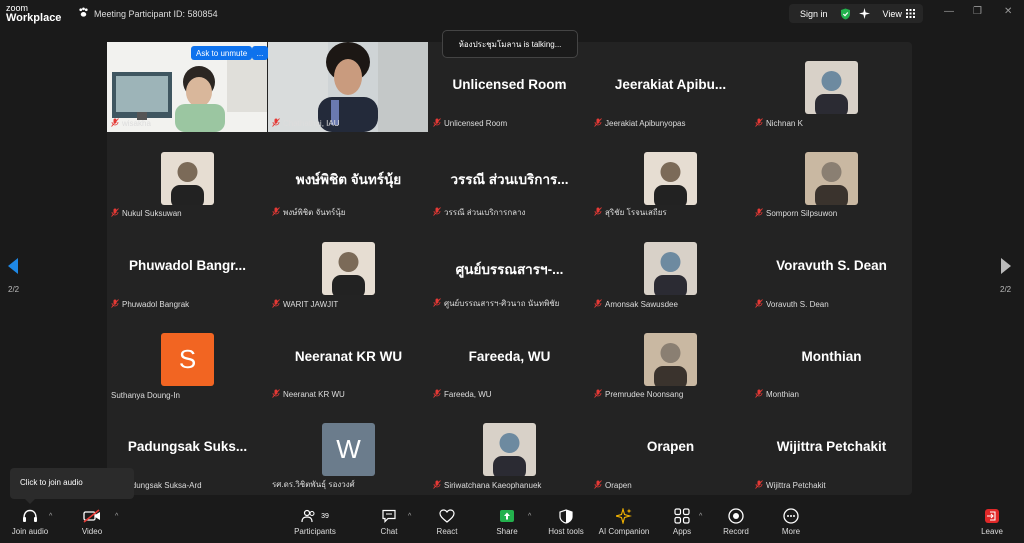 This screenshot has width=1024, height=543. What do you see at coordinates (670, 87) in the screenshot?
I see `participant-tile: Jeerakiat Apibu... Jeerakiat Apibunyopas` at bounding box center [670, 87].